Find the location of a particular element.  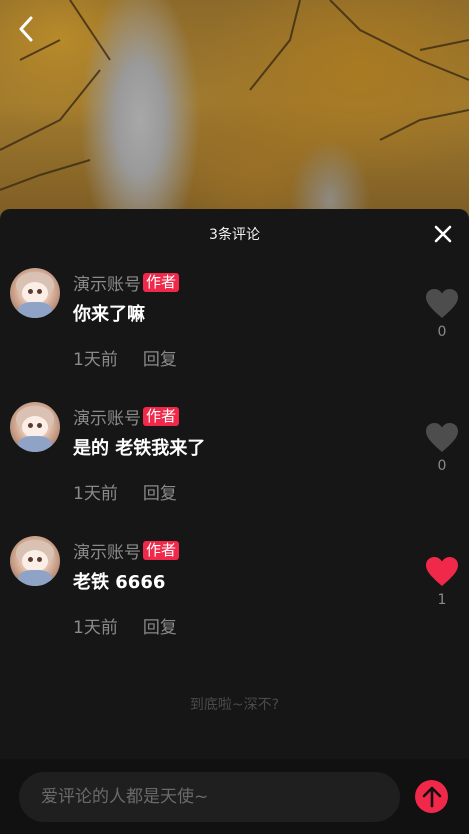

comment-text: 你来了嘛 is located at coordinates (109, 314).